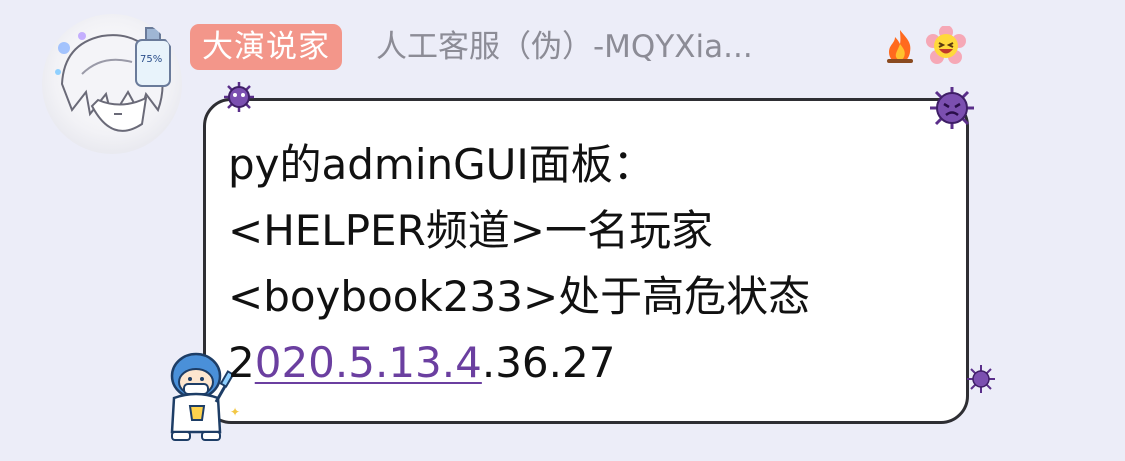  What do you see at coordinates (441, 164) in the screenshot?
I see `message-line: py的adminGUI面板：` at bounding box center [441, 164].